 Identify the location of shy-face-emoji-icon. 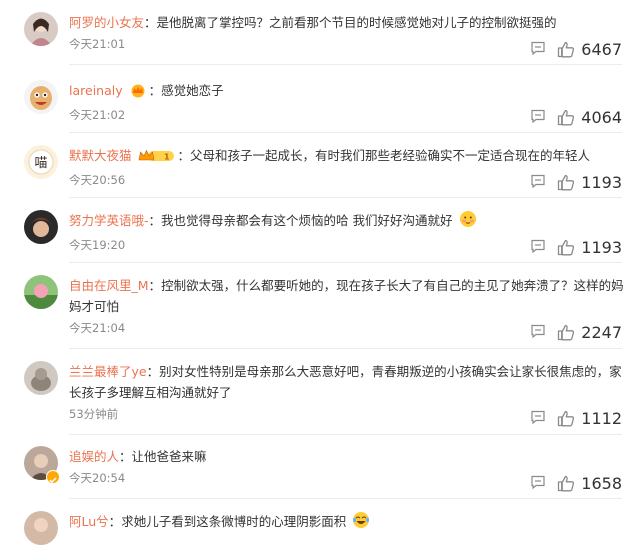
(468, 222).